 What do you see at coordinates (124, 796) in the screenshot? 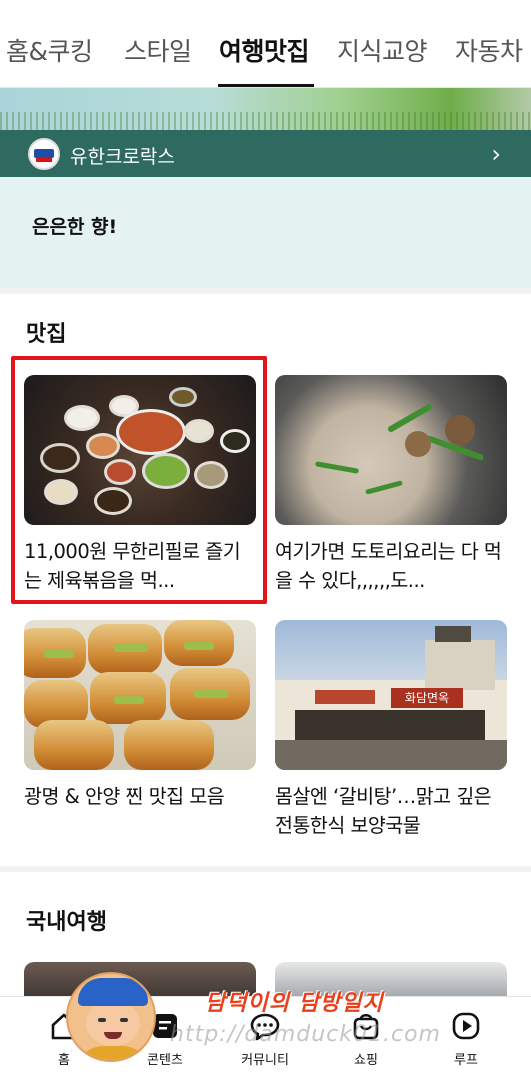
I see `card-title: 광명 & 안양 찐 맛집 모음` at bounding box center [124, 796].